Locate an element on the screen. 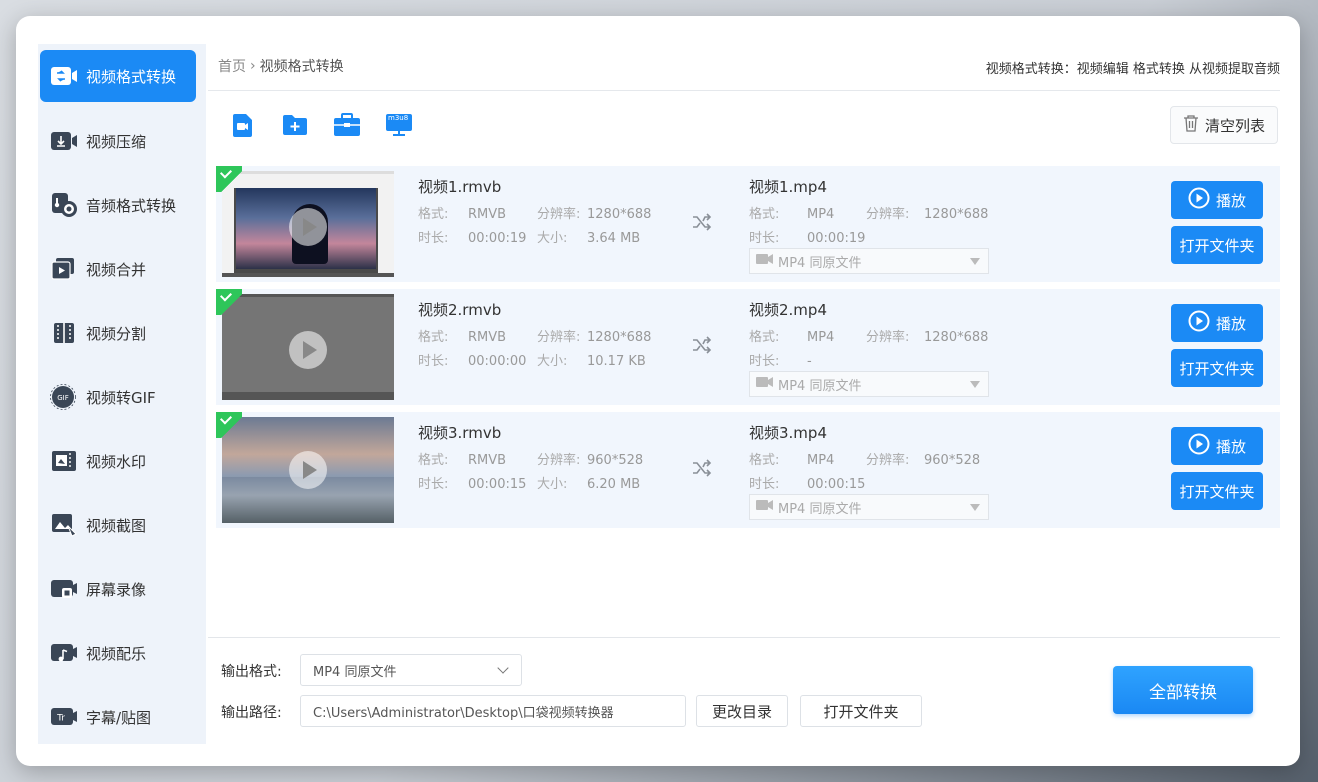 The height and width of the screenshot is (782, 1318). chevron-down-icon is located at coordinates (503, 668).